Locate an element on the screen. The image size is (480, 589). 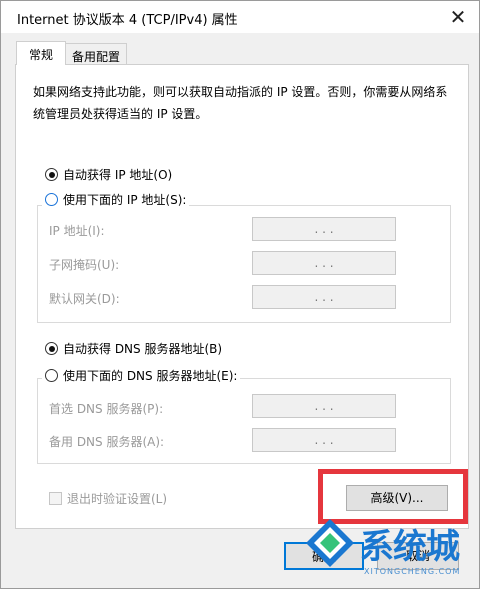
watermark: 系统城 XITONGCHENG.COM is located at coordinates (389, 550).